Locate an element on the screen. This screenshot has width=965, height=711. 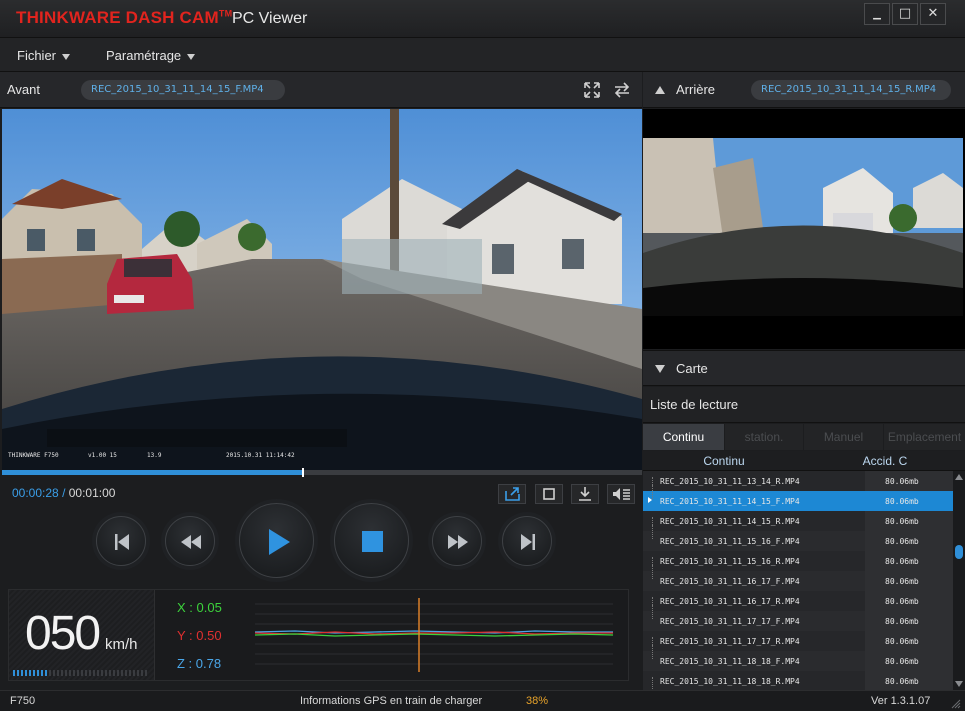
tab-manuel: Manuel is located at coordinates (843, 437).